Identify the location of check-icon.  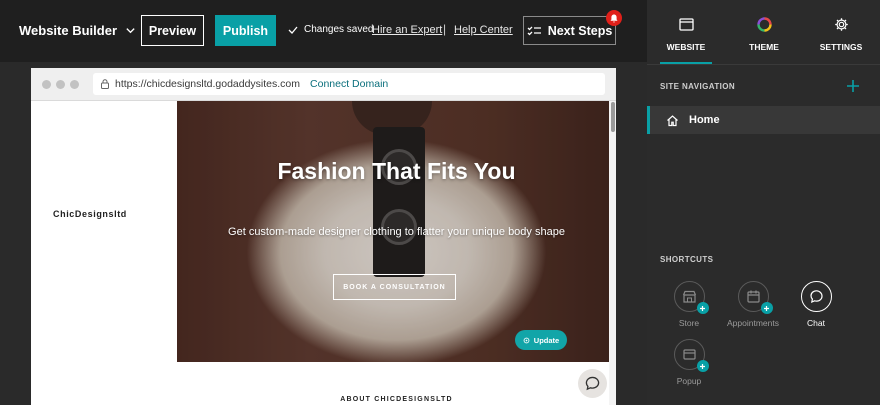
(293, 30).